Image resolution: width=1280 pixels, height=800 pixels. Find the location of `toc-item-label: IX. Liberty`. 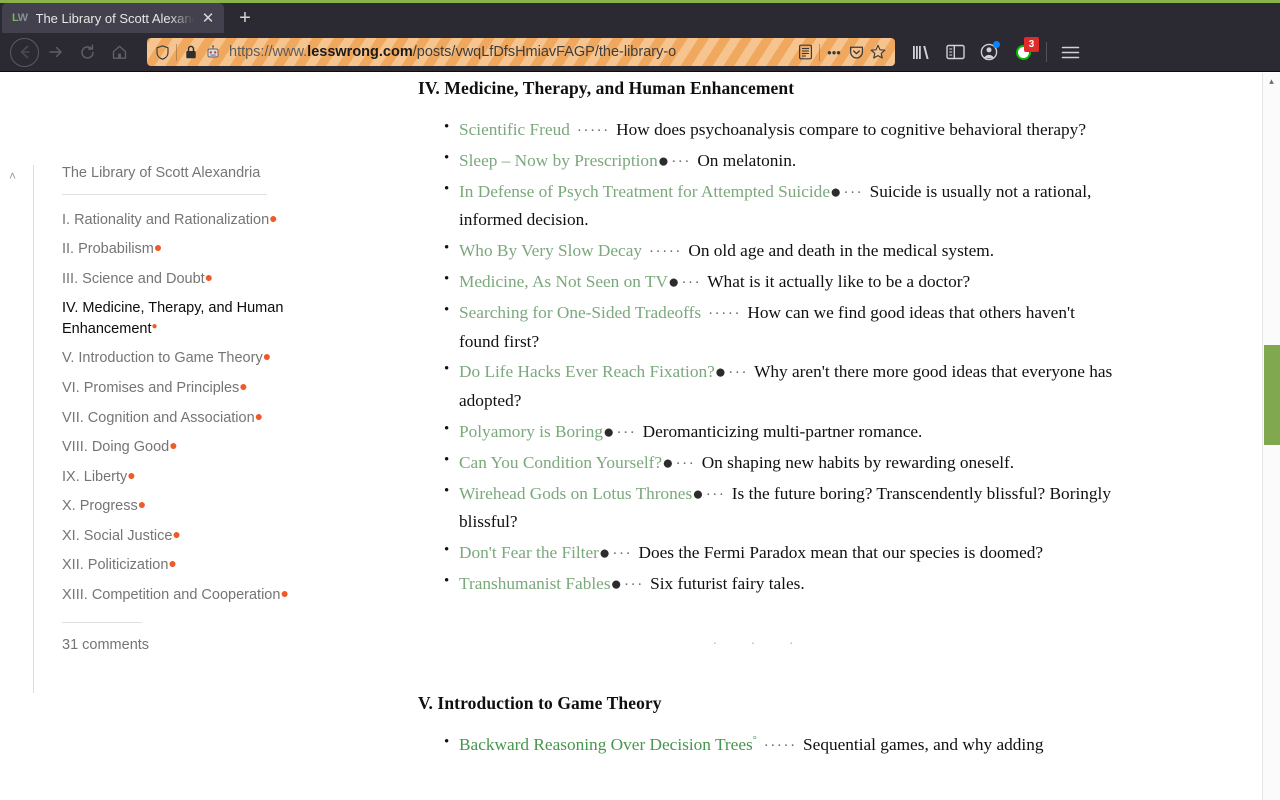

toc-item-label: IX. Liberty is located at coordinates (95, 476).